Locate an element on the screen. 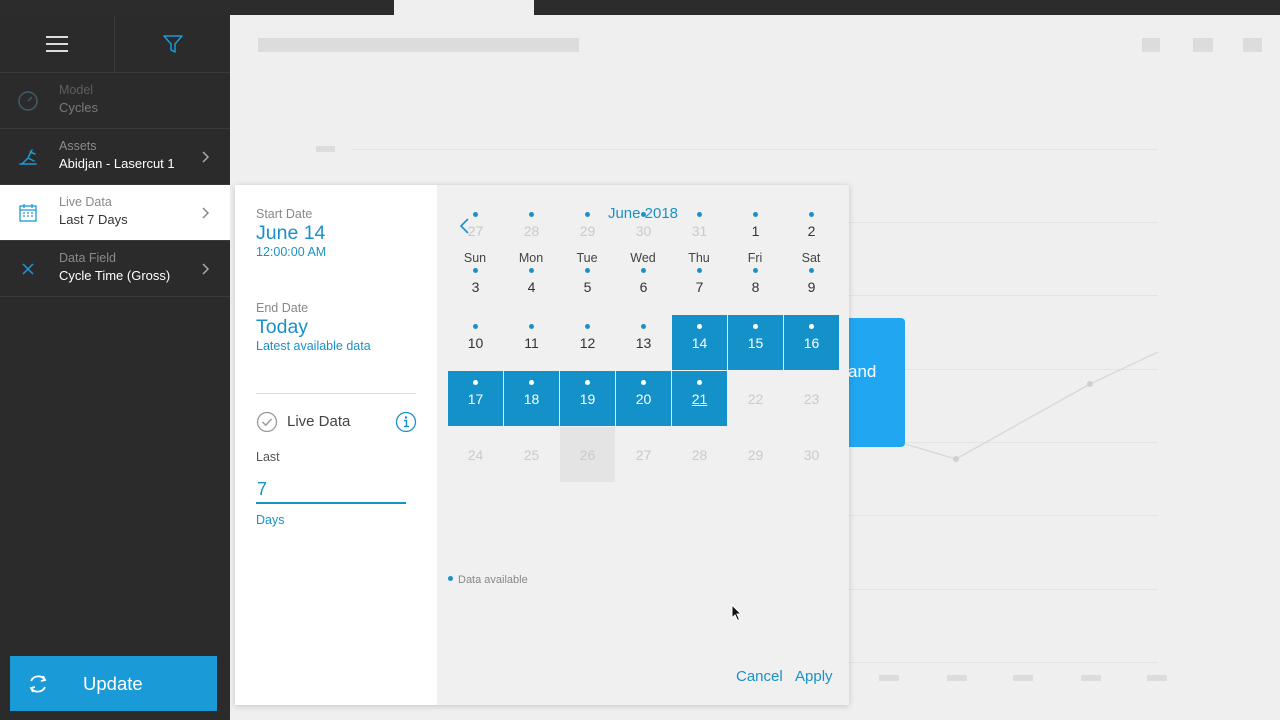 Image resolution: width=1280 pixels, height=720 pixels. calendar-day: 20 is located at coordinates (643, 398).